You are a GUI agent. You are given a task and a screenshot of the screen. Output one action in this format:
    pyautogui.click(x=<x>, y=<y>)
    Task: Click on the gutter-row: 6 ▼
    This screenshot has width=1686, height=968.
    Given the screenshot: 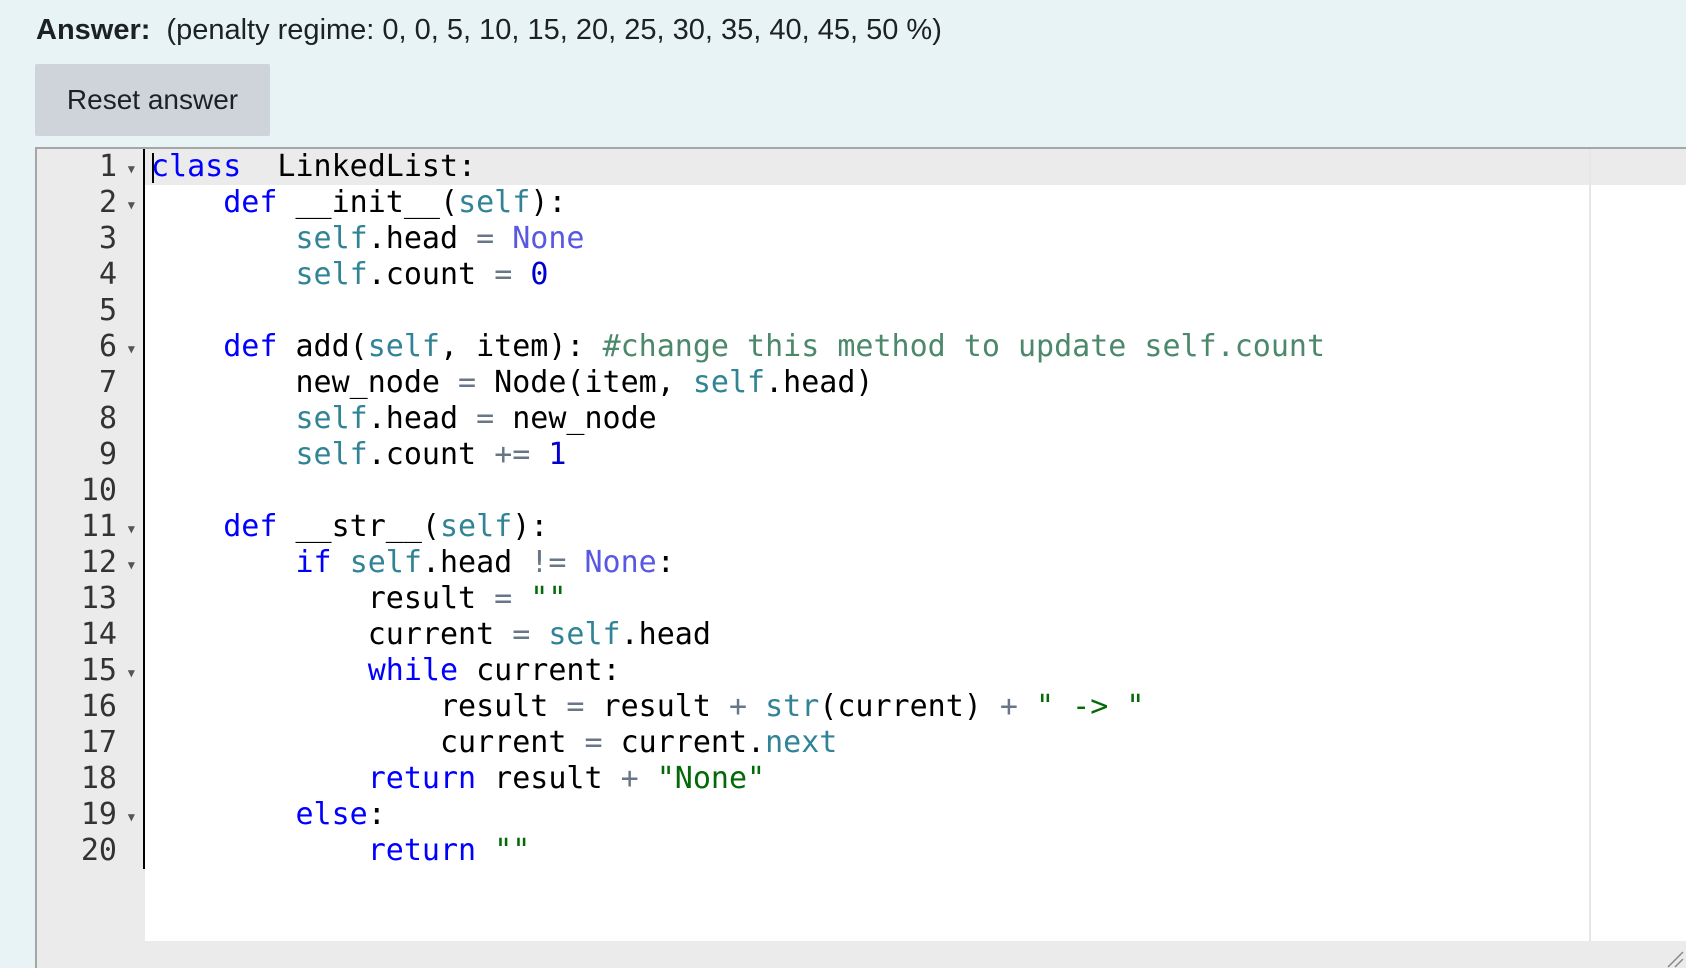 What is the action you would take?
    pyautogui.click(x=90, y=347)
    